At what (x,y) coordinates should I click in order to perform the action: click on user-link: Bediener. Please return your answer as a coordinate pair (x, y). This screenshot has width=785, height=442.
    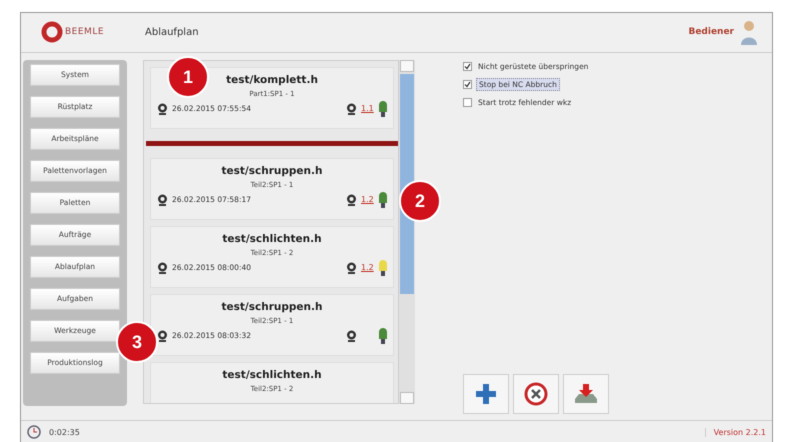
    Looking at the image, I should click on (711, 32).